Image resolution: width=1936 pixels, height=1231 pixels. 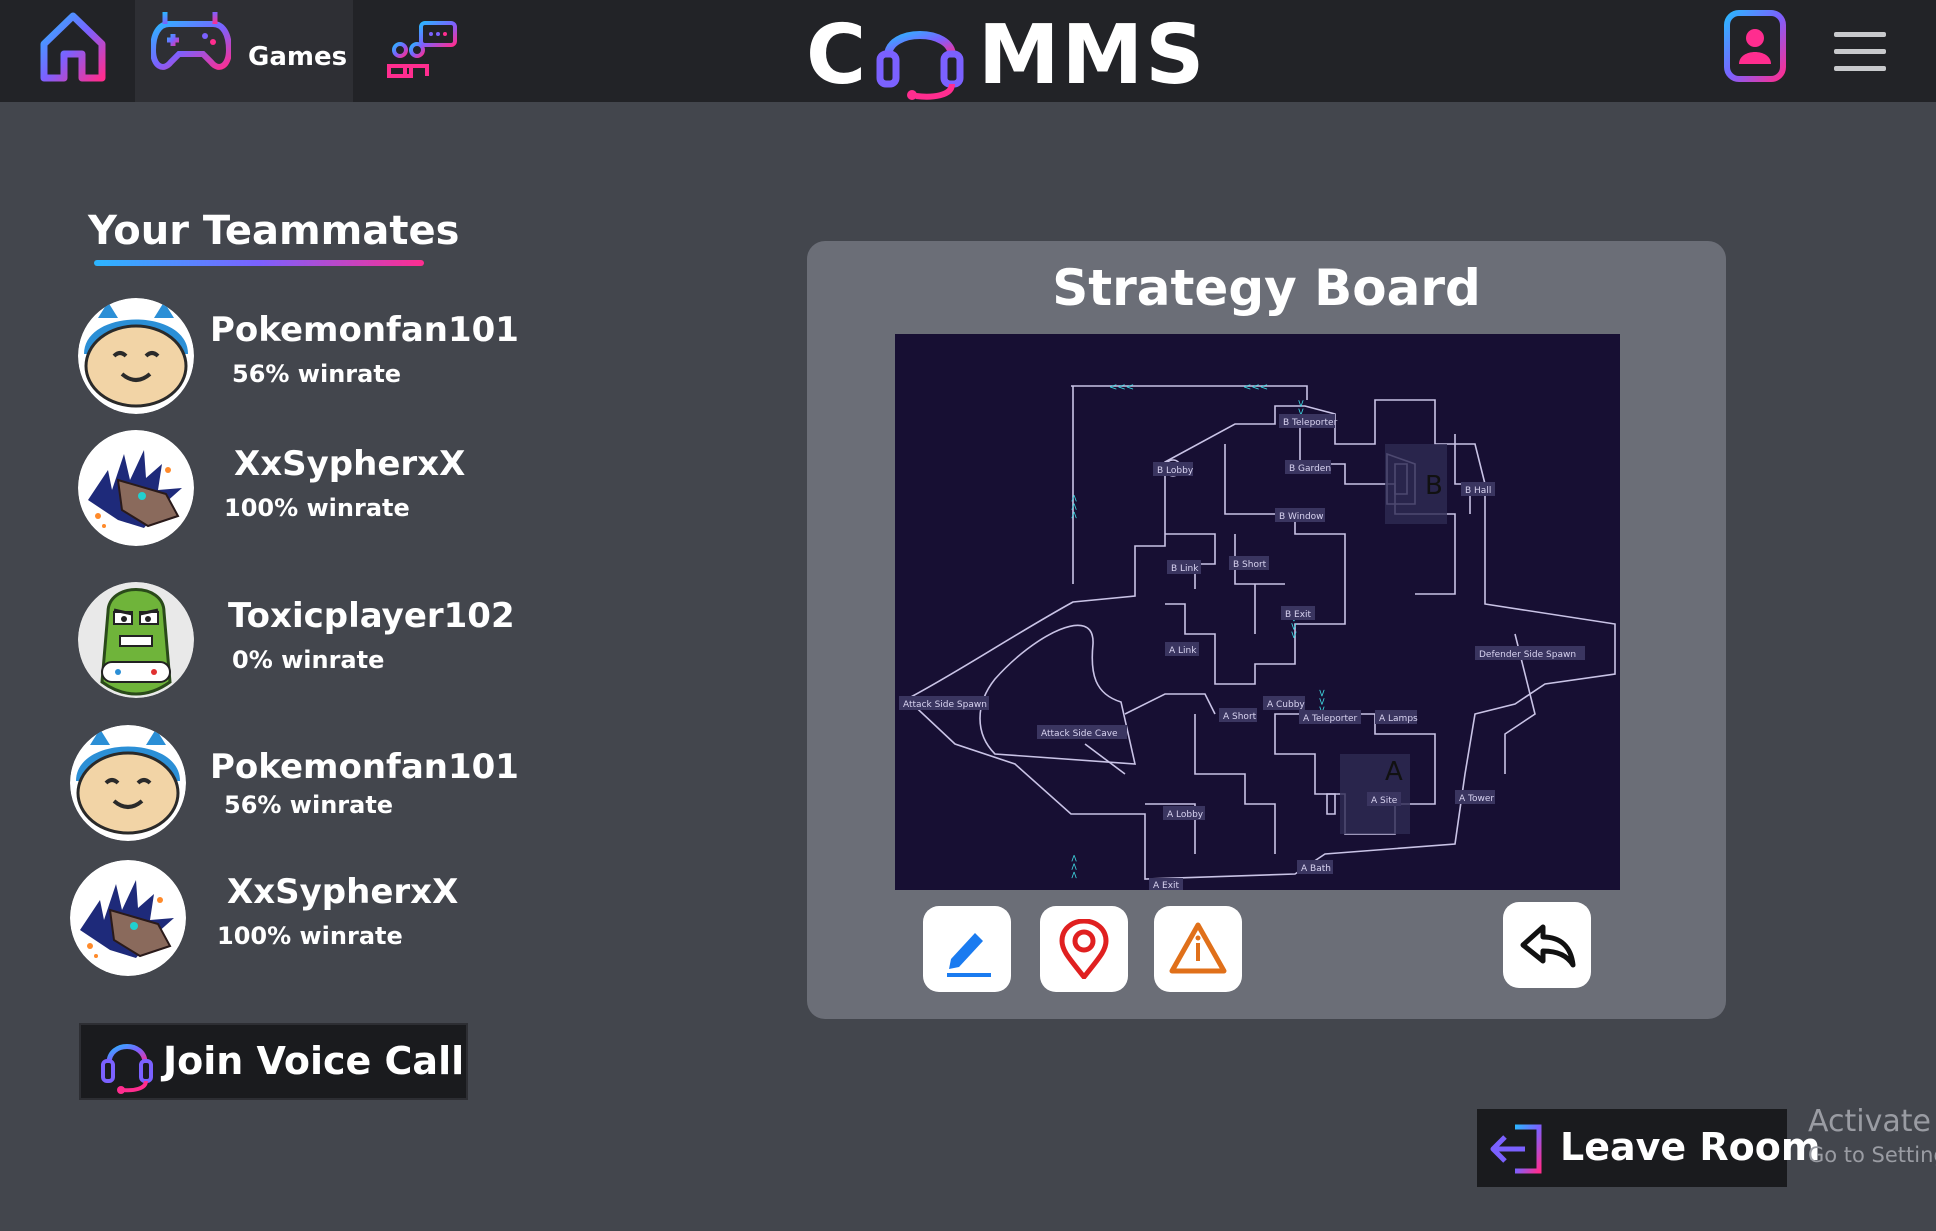 What do you see at coordinates (274, 231) in the screenshot?
I see `teammates-heading: Your Teammates` at bounding box center [274, 231].